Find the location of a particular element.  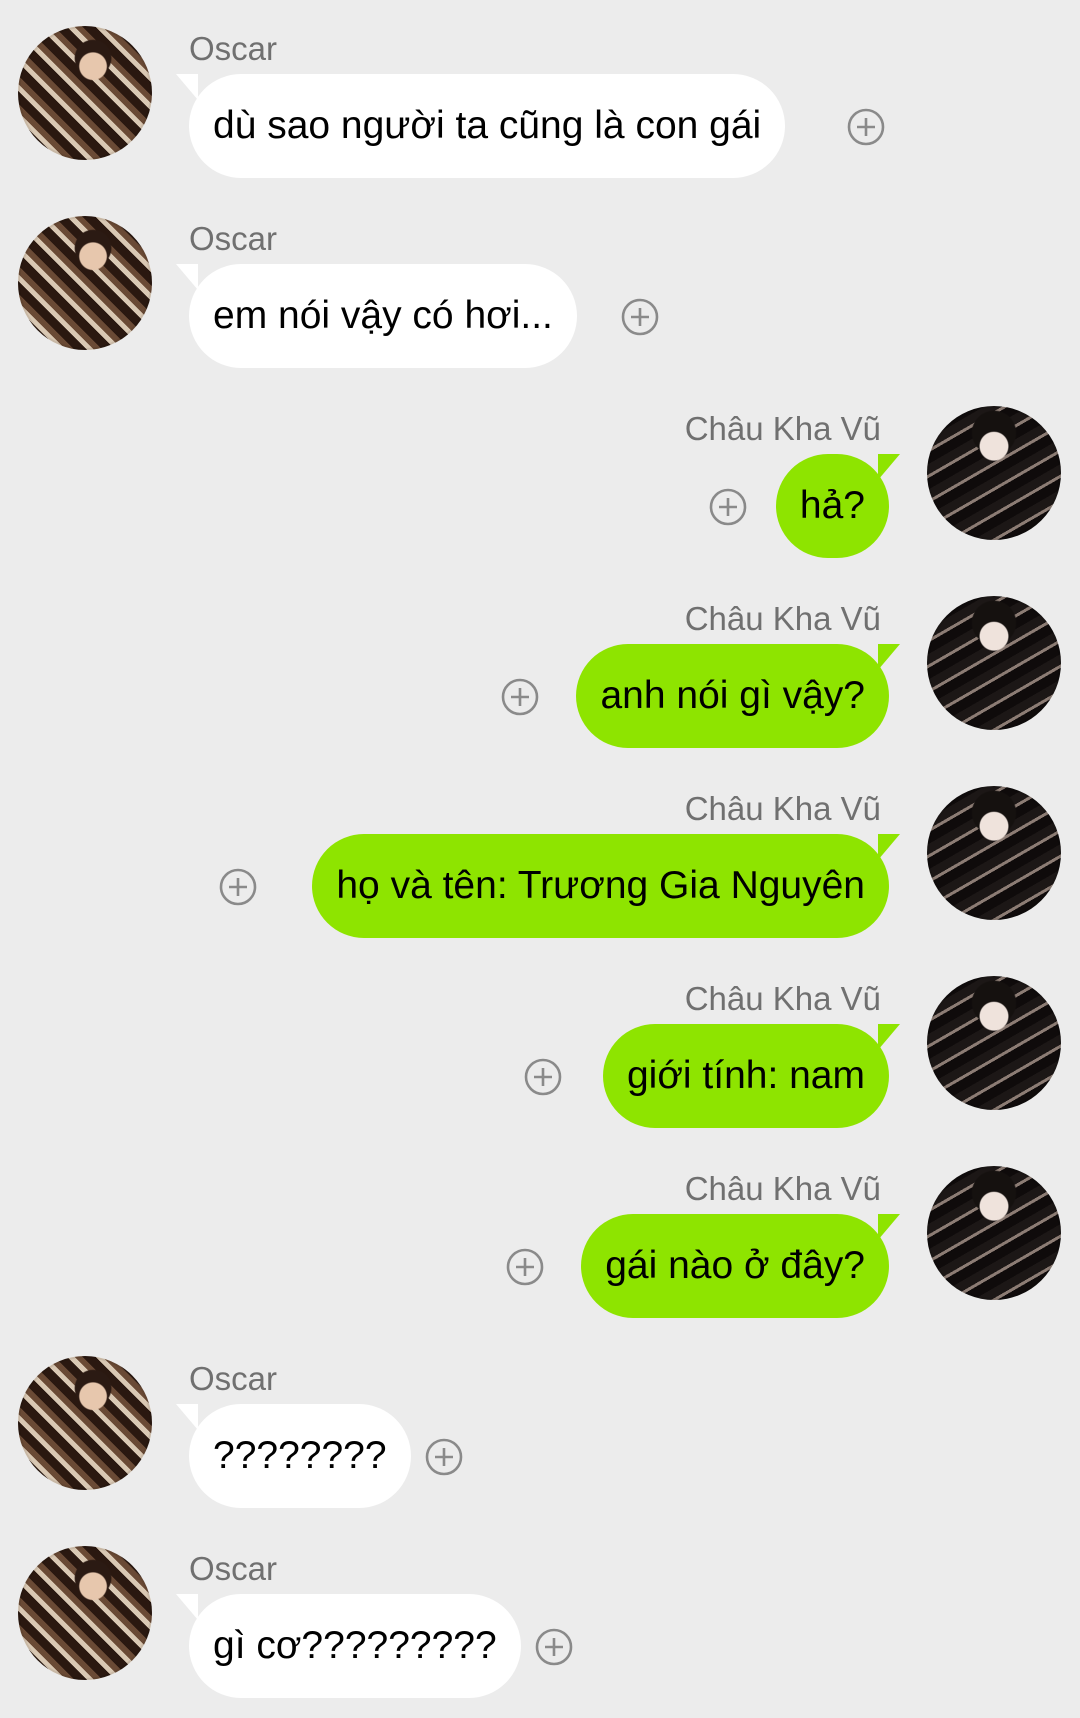

message-row: Oscar ???????? is located at coordinates (540, 1420).